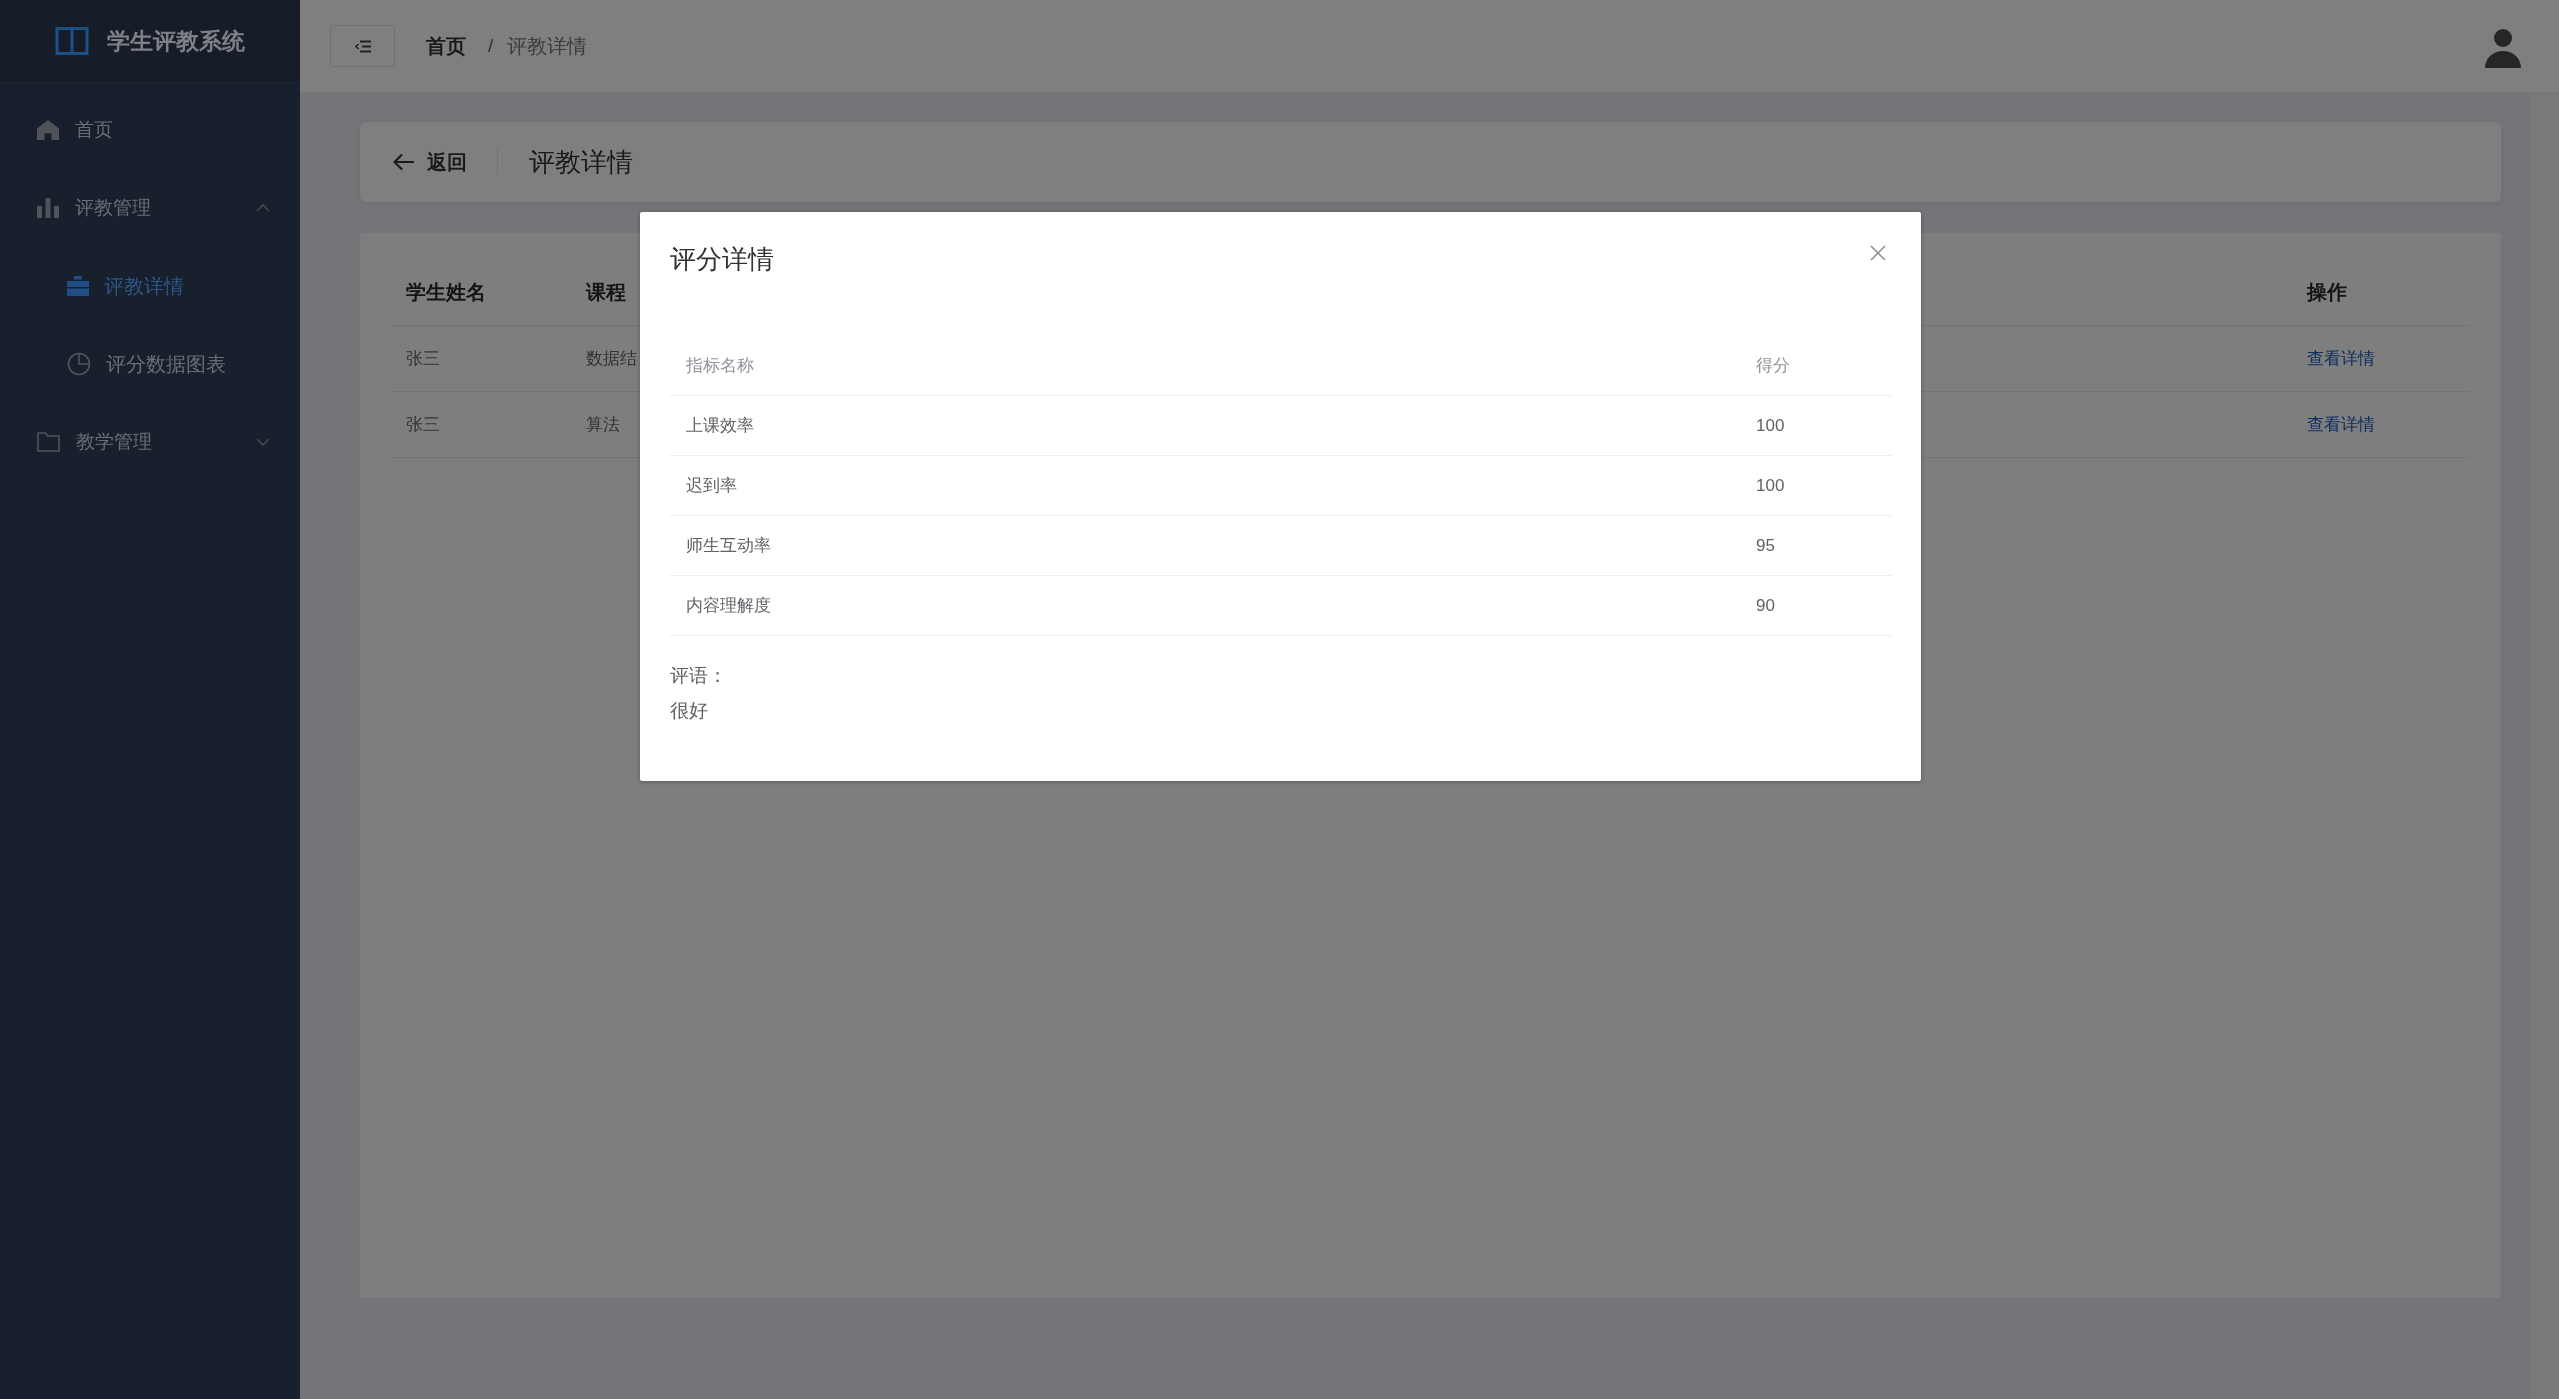  Describe the element at coordinates (2327, 292) in the screenshot. I see `column-header: 操作` at that location.